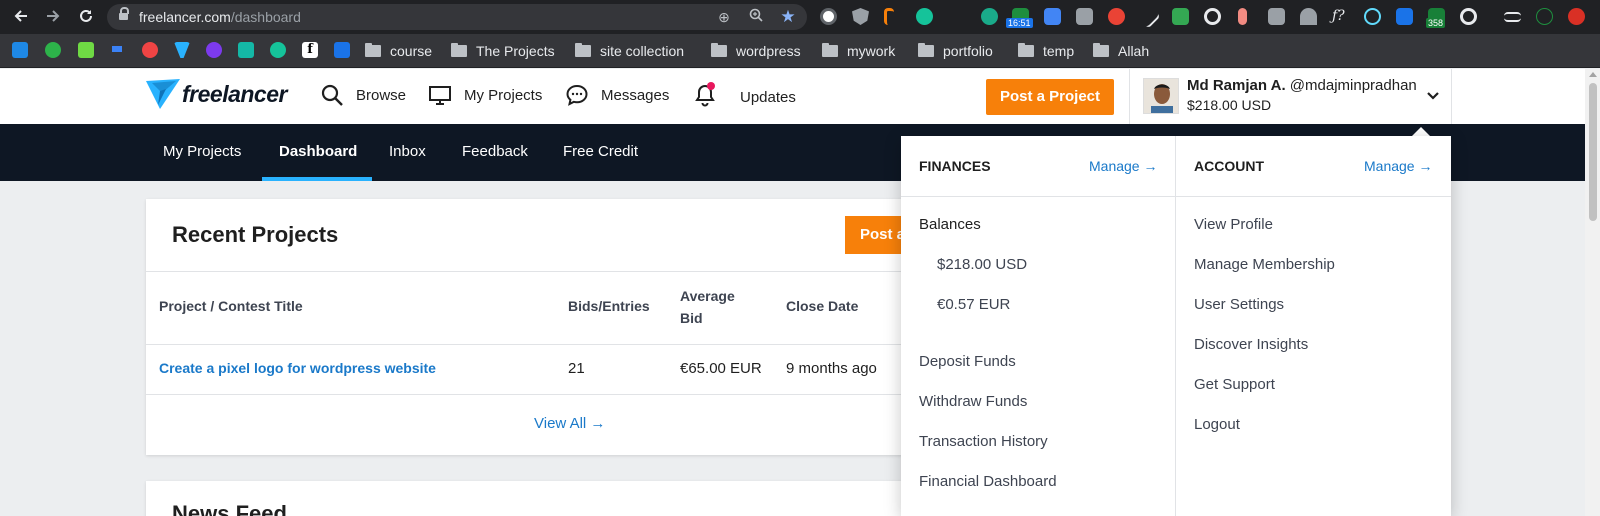 The height and width of the screenshot is (516, 1600). I want to click on financial-dashboard-link: Financial Dashboard, so click(988, 481).